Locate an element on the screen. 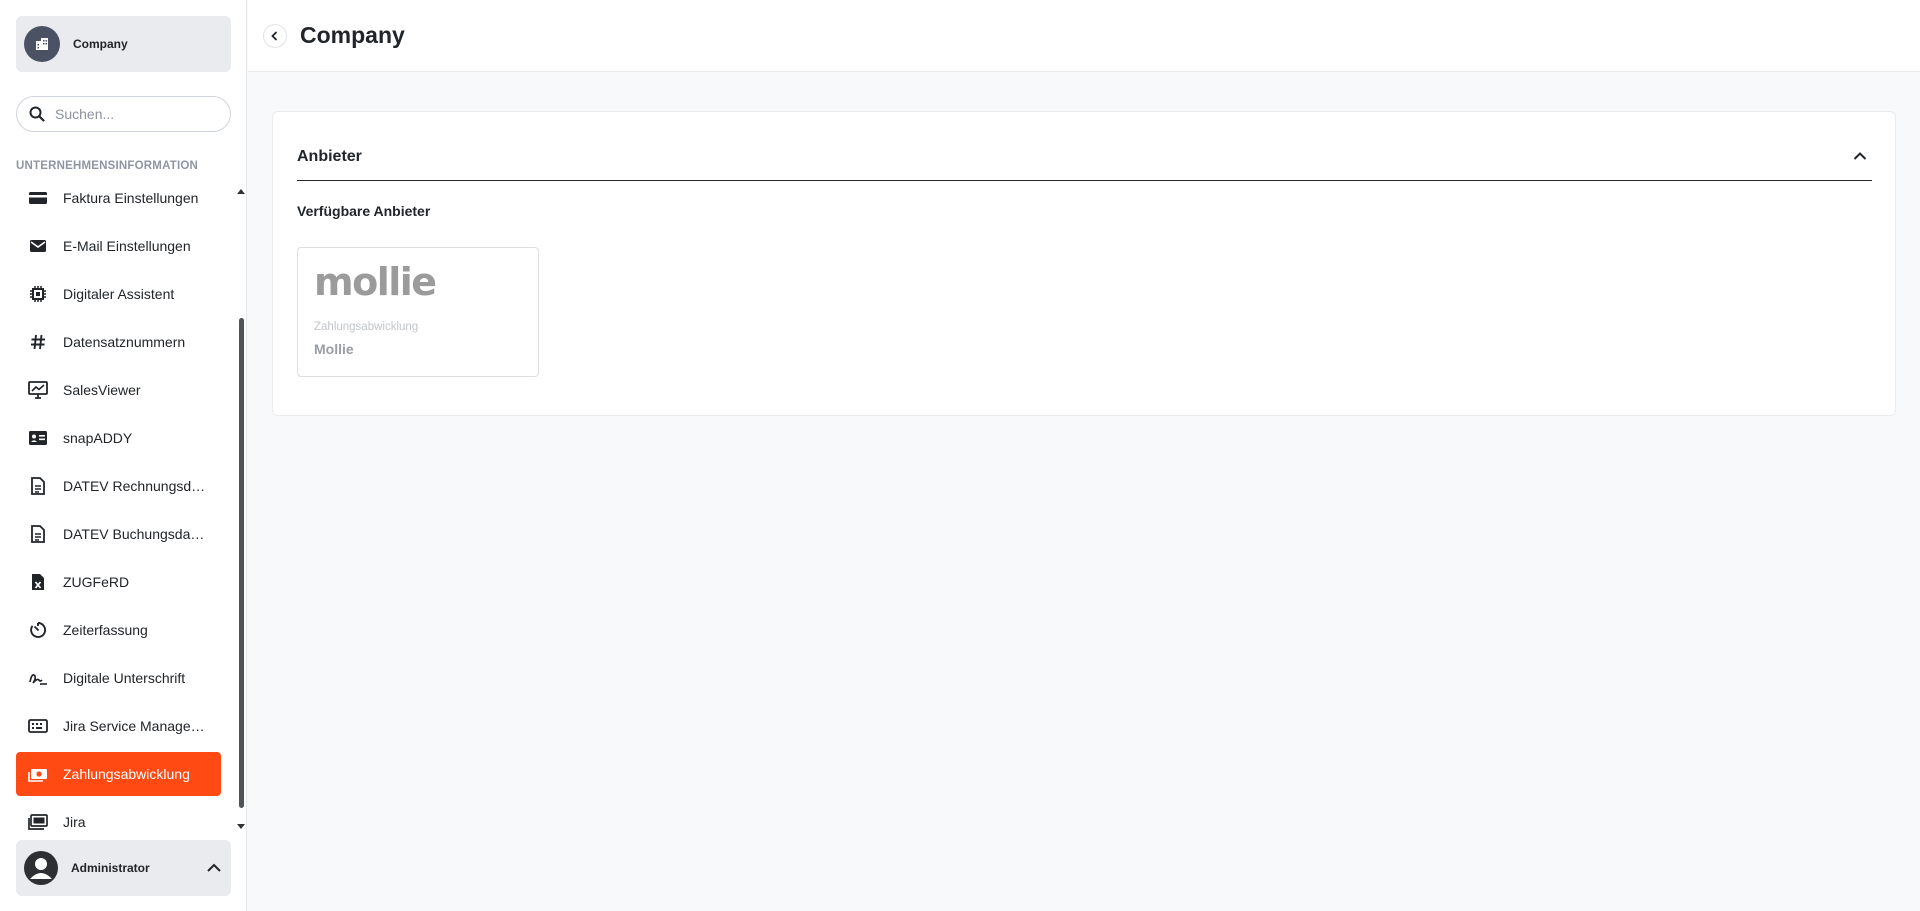 This screenshot has width=1920, height=911. user-menu: Administrator is located at coordinates (123, 868).